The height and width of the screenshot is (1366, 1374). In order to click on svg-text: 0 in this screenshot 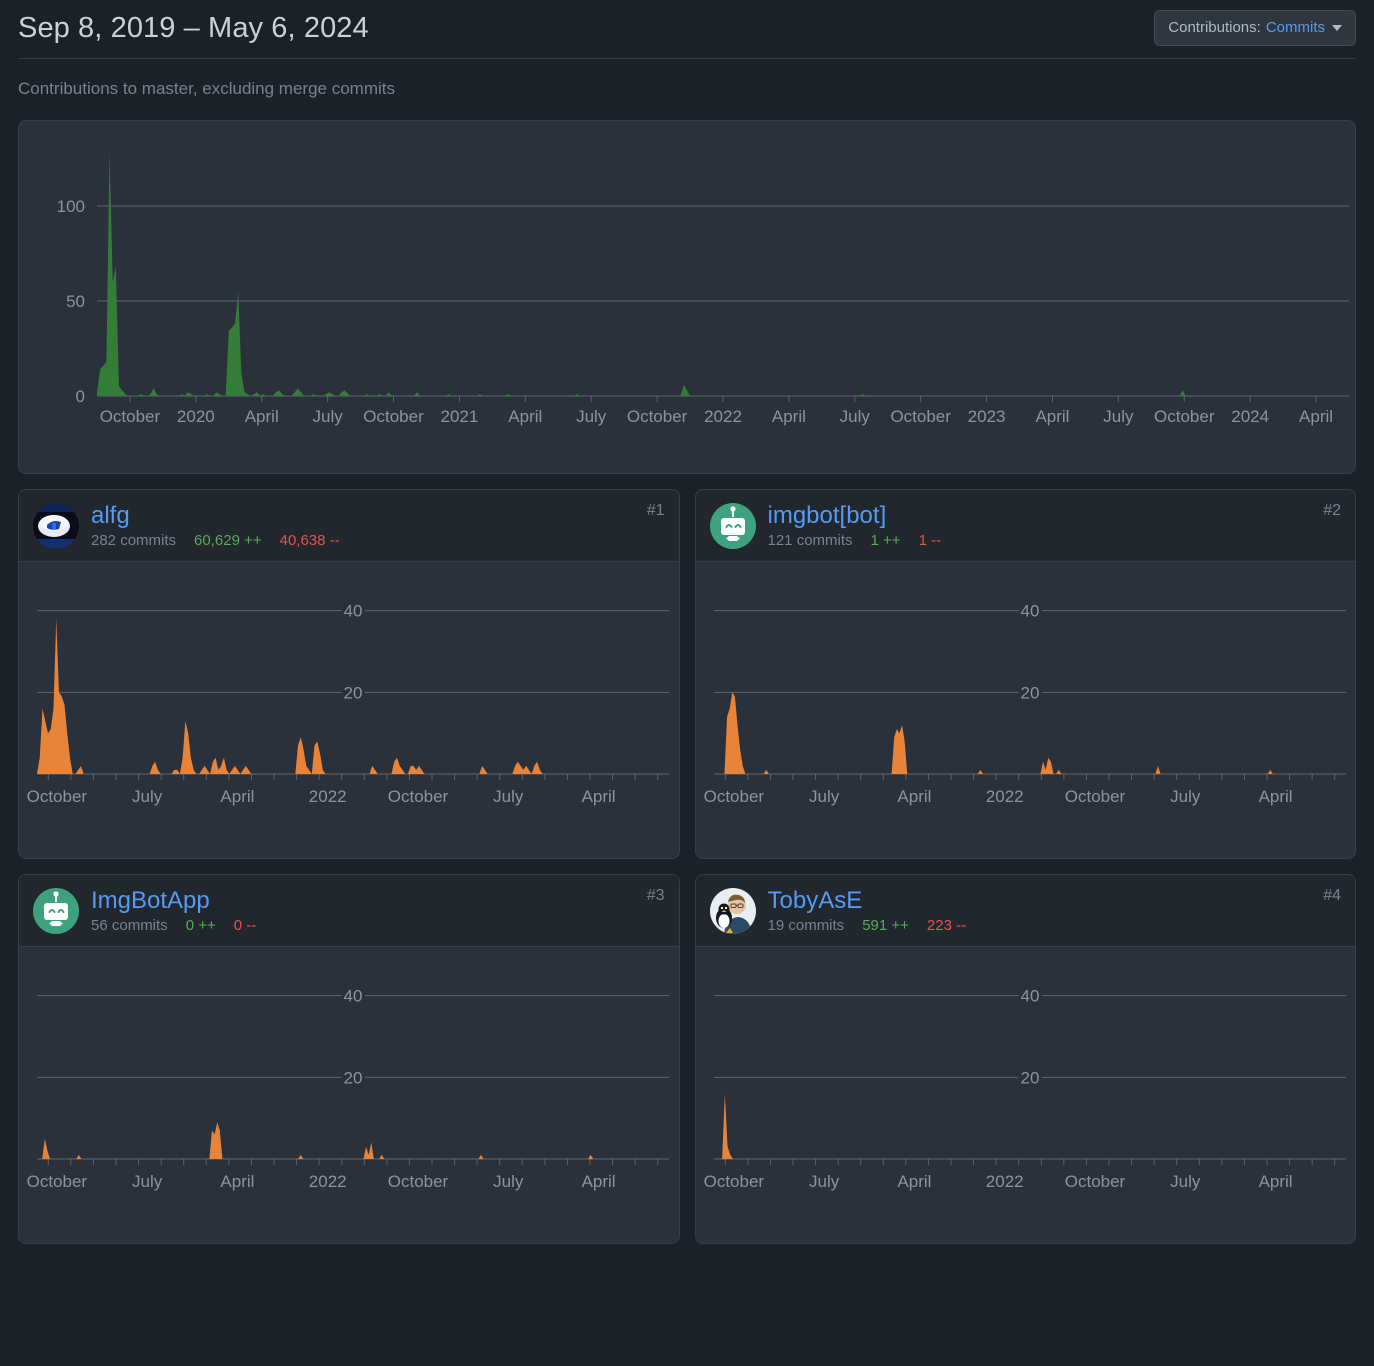, I will do `click(80, 396)`.